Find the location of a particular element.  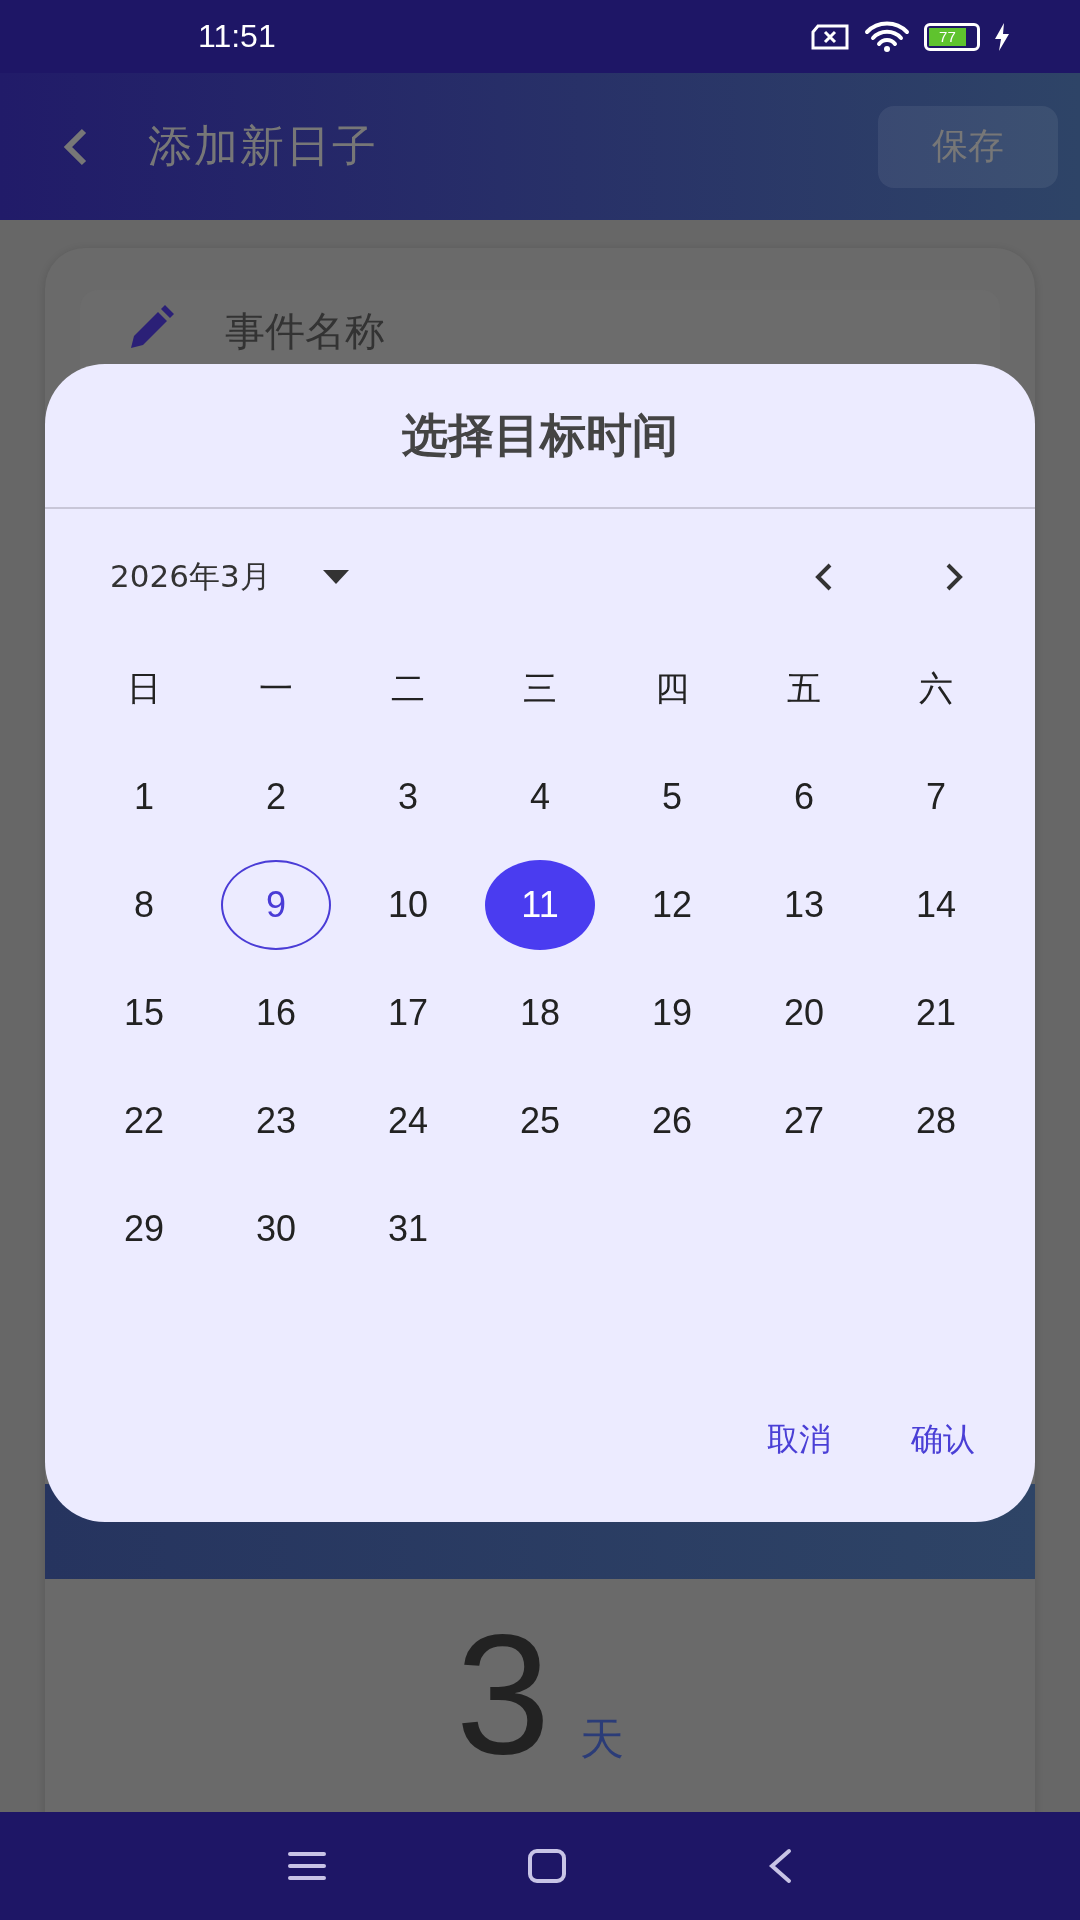

calendar-day: 25 is located at coordinates (540, 1121).